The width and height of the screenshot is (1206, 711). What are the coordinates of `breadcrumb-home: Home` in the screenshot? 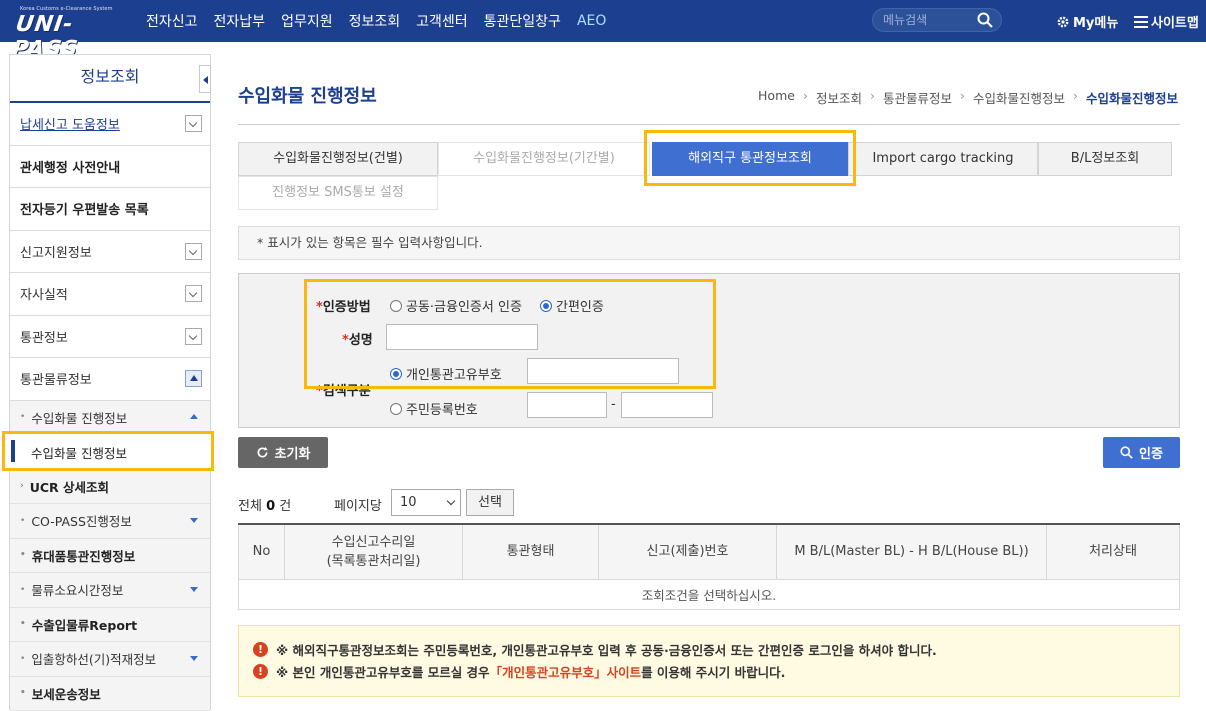 It's located at (776, 97).